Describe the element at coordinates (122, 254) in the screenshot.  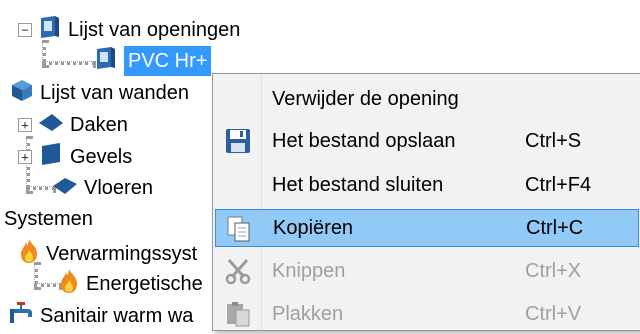
I see `tree-item-label: Verwarmingssyst` at that location.